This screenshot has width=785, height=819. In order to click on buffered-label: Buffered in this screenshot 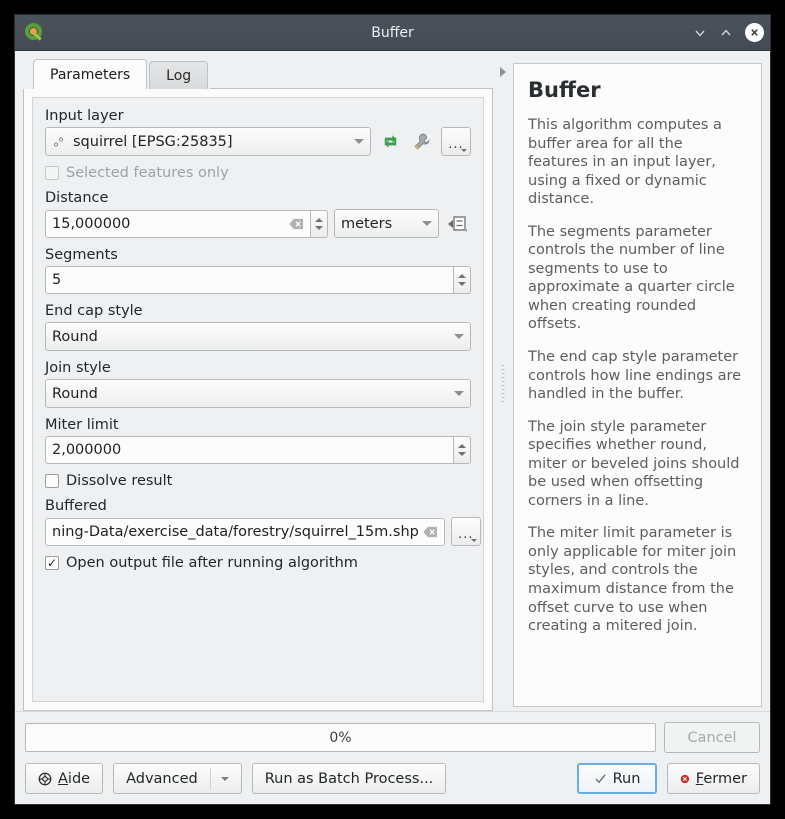, I will do `click(76, 506)`.